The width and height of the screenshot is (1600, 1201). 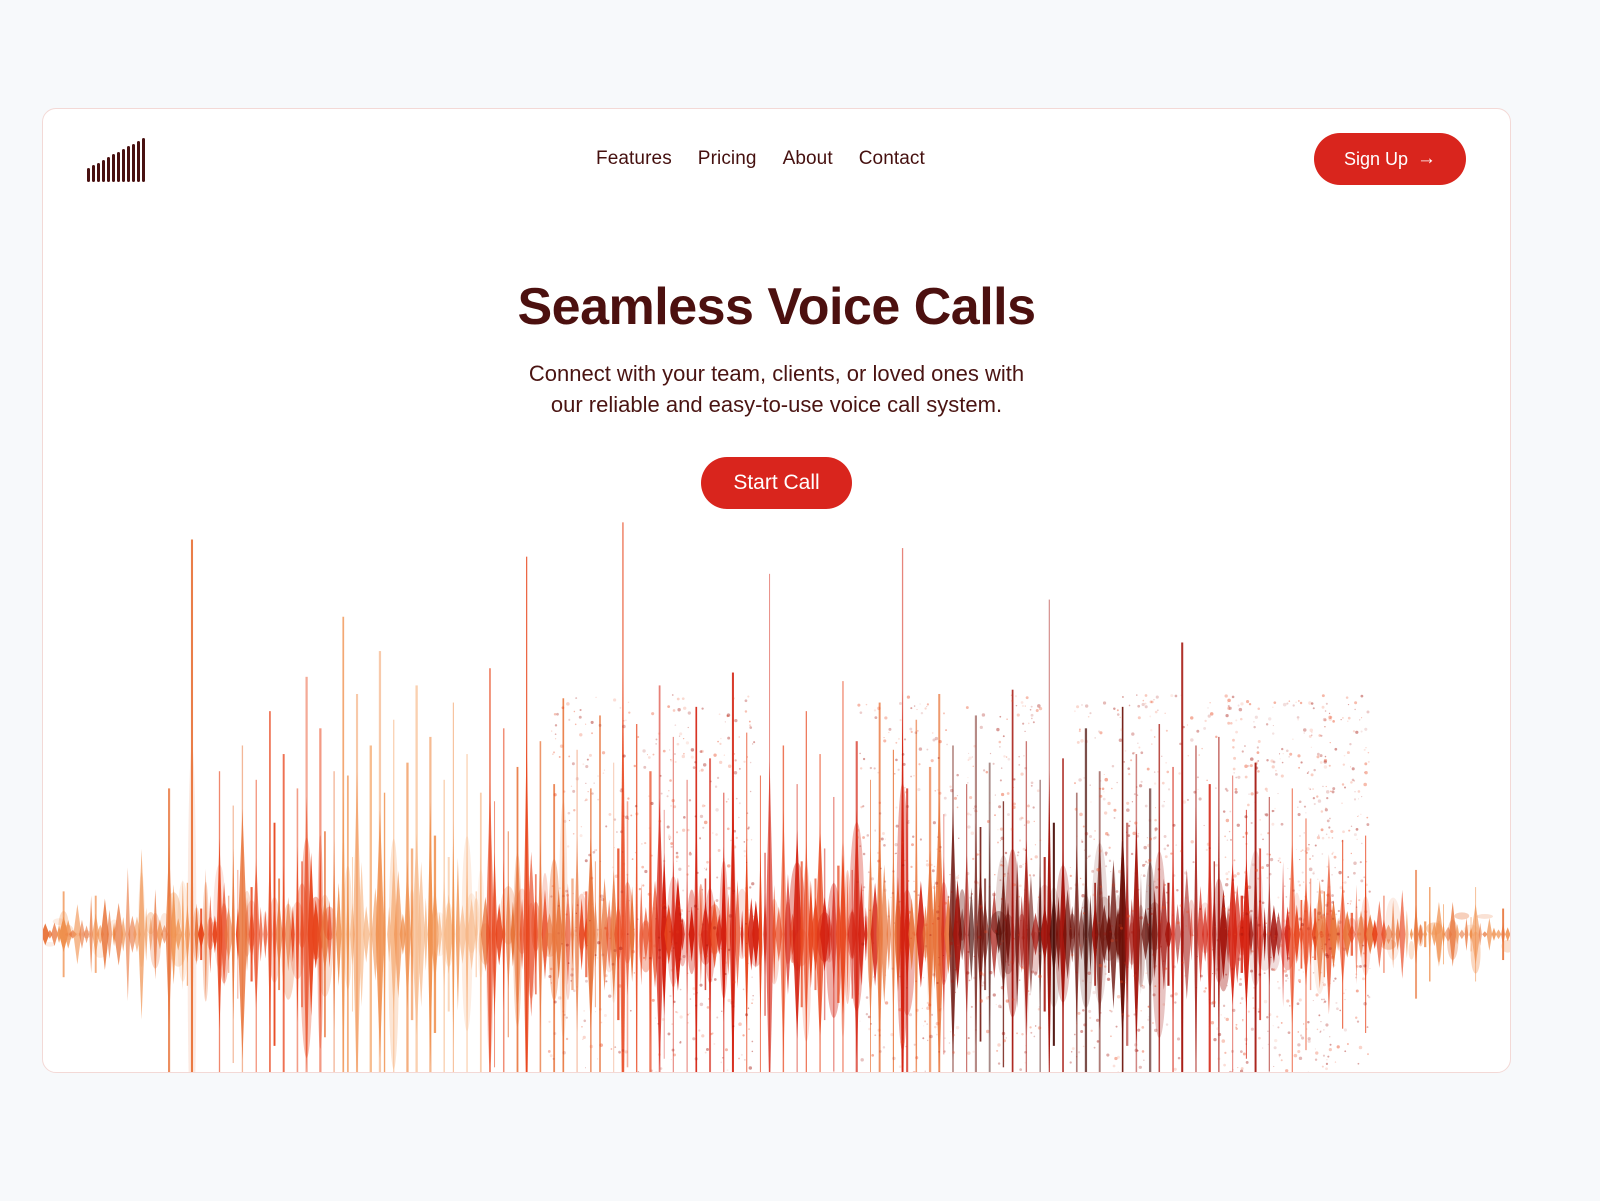 I want to click on nav-item-features: Features, so click(x=634, y=159).